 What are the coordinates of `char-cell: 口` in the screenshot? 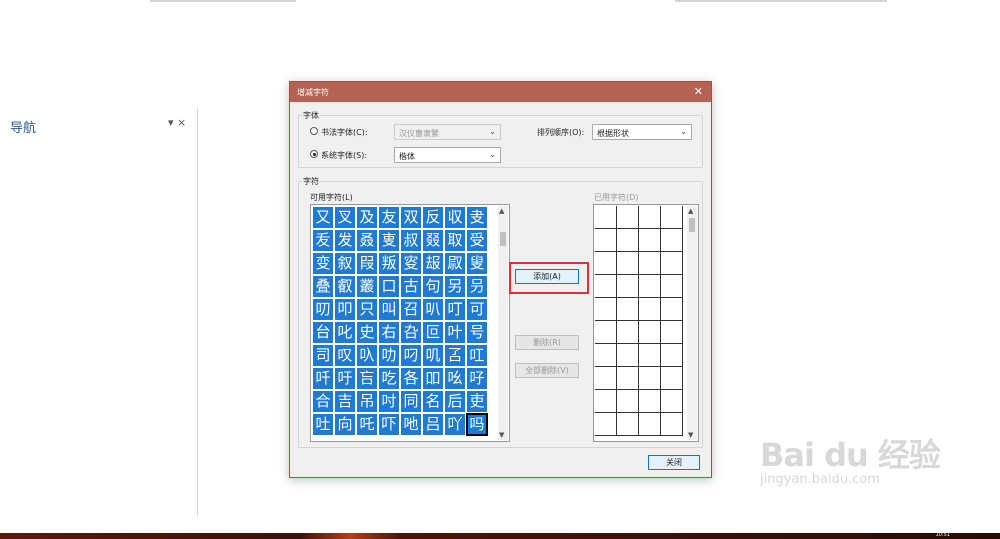 It's located at (389, 286).